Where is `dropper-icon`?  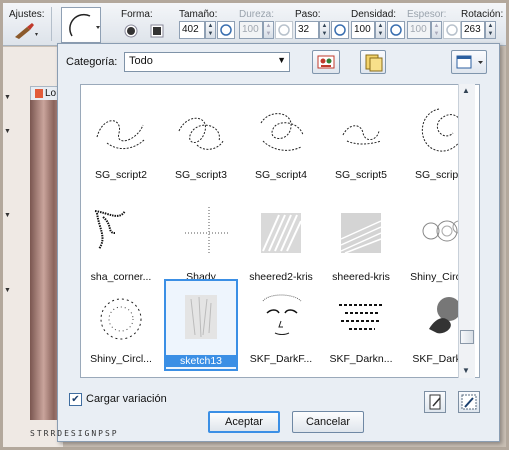
dropper-icon is located at coordinates (469, 404).